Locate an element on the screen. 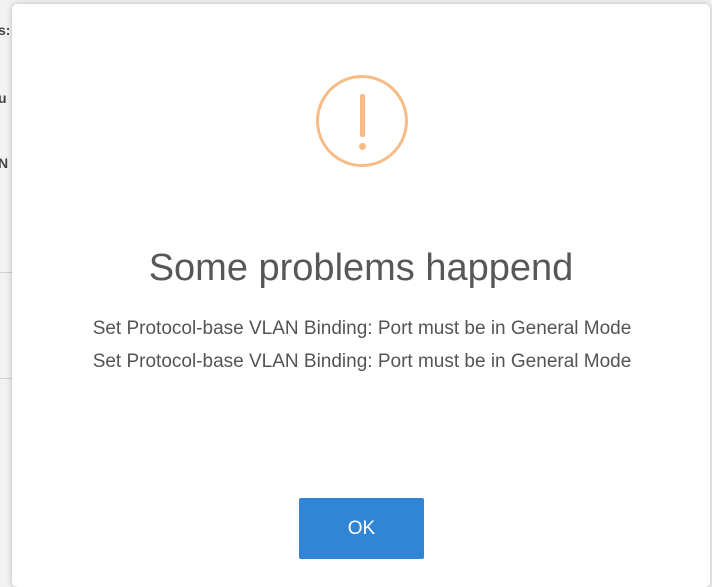  background-text: u is located at coordinates (3, 98).